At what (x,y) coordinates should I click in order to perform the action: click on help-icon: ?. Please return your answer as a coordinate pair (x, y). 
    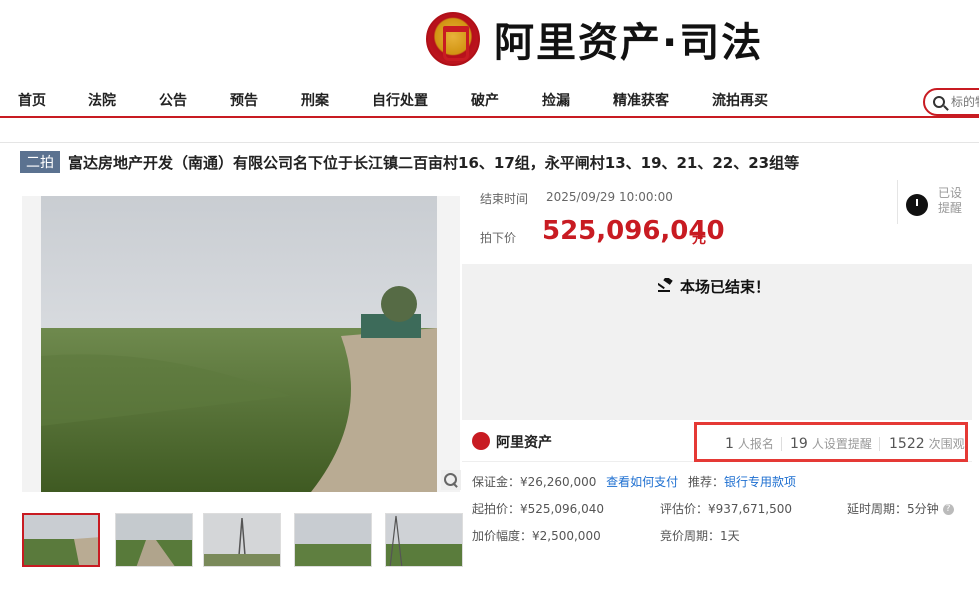
    Looking at the image, I should click on (948, 509).